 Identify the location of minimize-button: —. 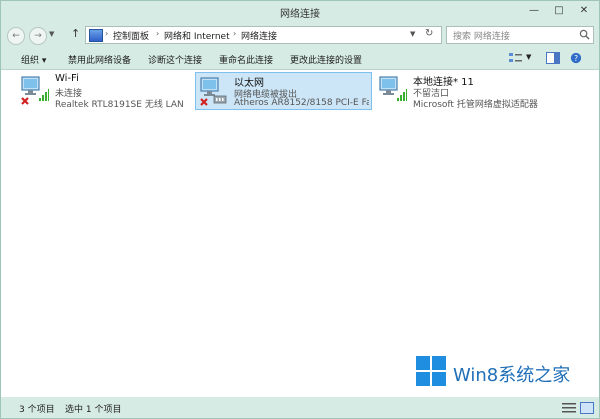
(534, 11).